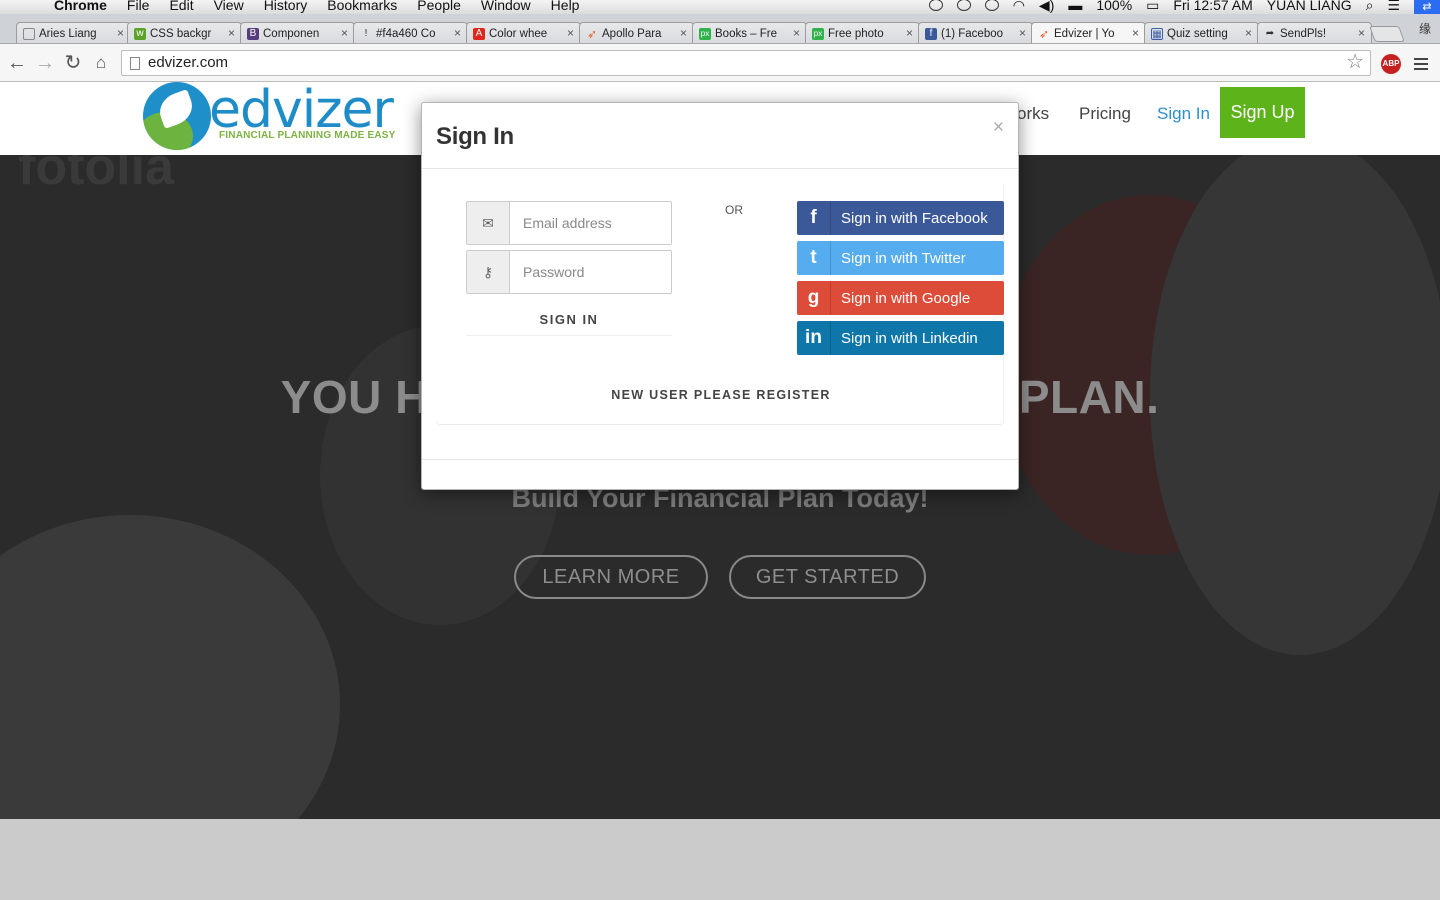 This screenshot has width=1440, height=900. What do you see at coordinates (906, 298) in the screenshot?
I see `google-label: Sign in with Google` at bounding box center [906, 298].